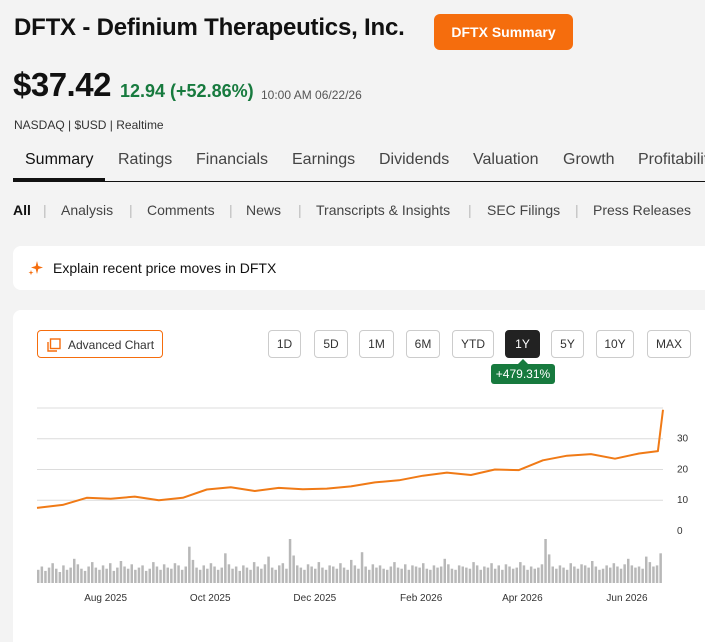 This screenshot has width=705, height=642. I want to click on tab-profitability: Profitability, so click(671, 160).